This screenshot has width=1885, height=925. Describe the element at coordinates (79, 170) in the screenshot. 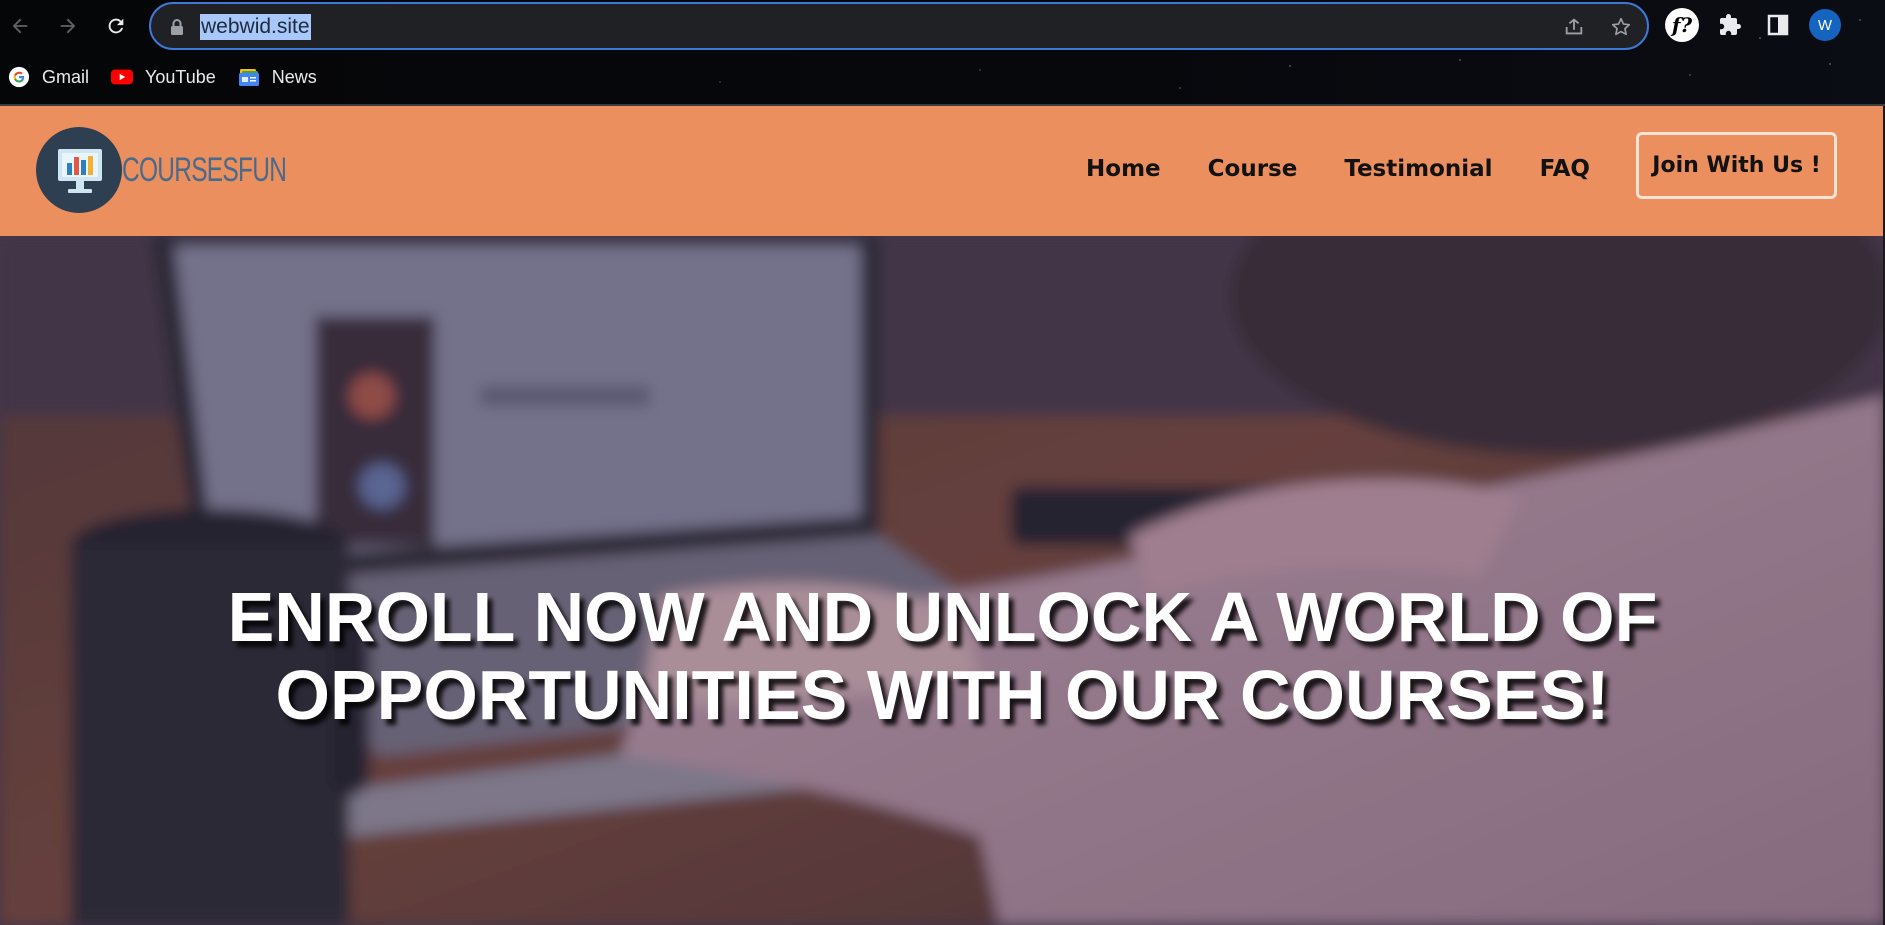

I see `logo-monitor-icon` at that location.